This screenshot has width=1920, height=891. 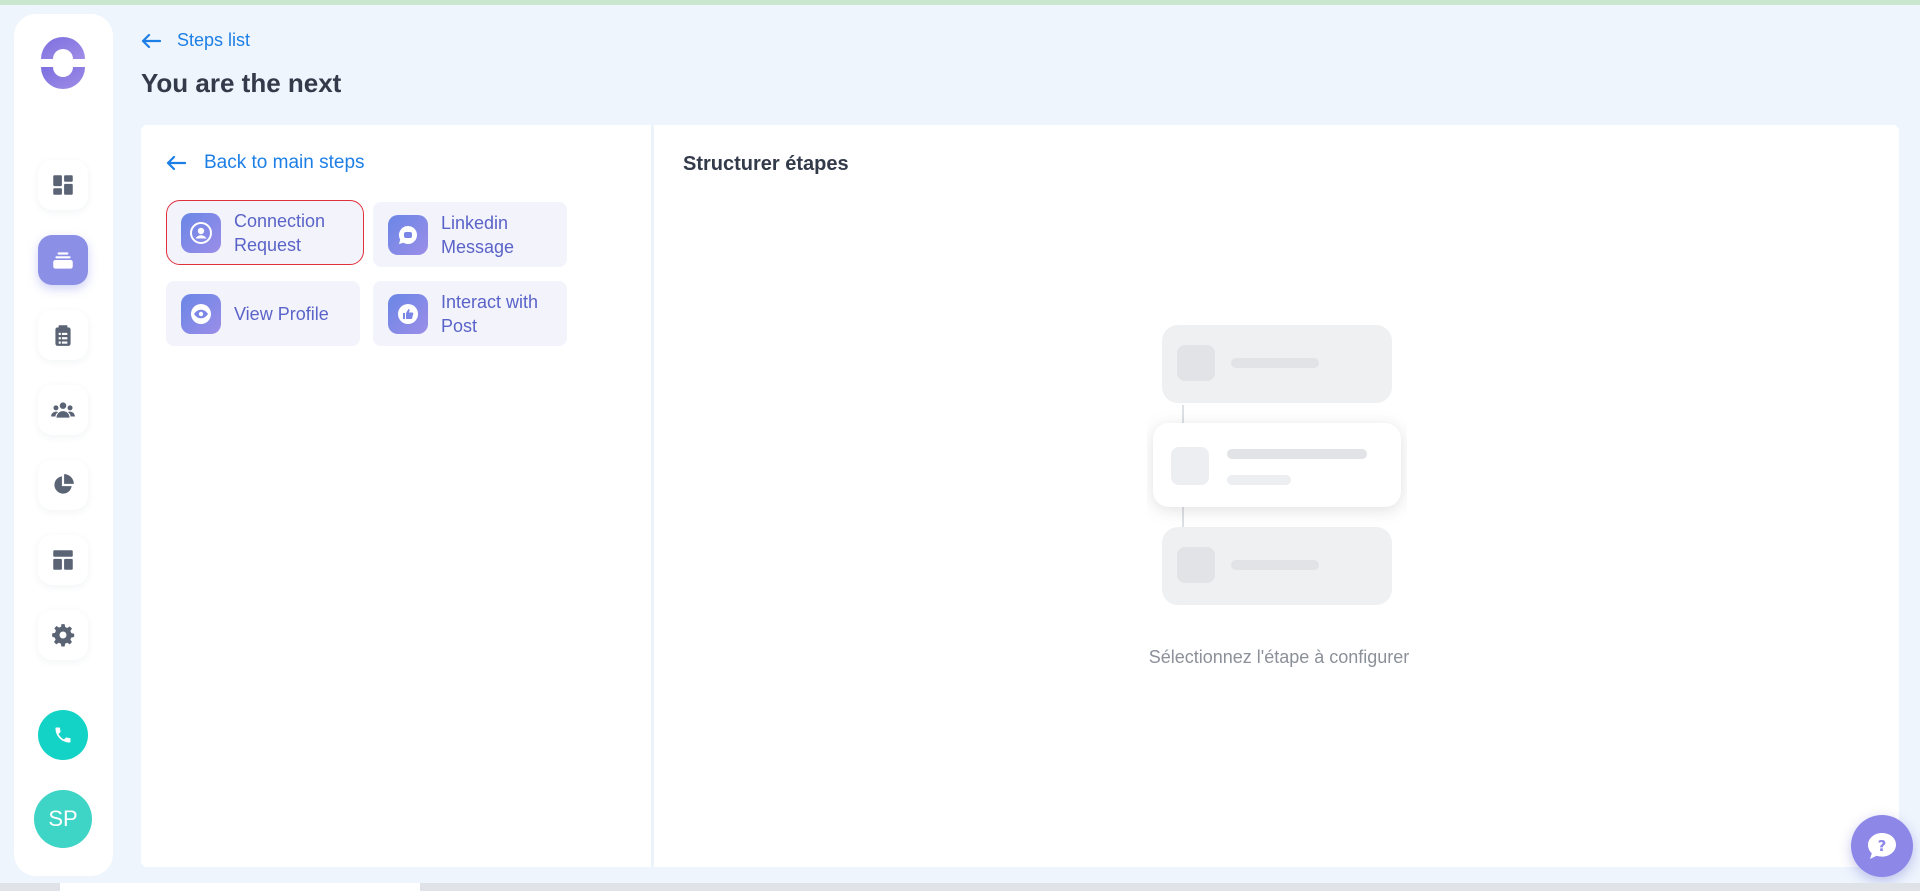 What do you see at coordinates (1279, 657) in the screenshot?
I see `empty-state-message: Sélectionnez l'étape à configurer` at bounding box center [1279, 657].